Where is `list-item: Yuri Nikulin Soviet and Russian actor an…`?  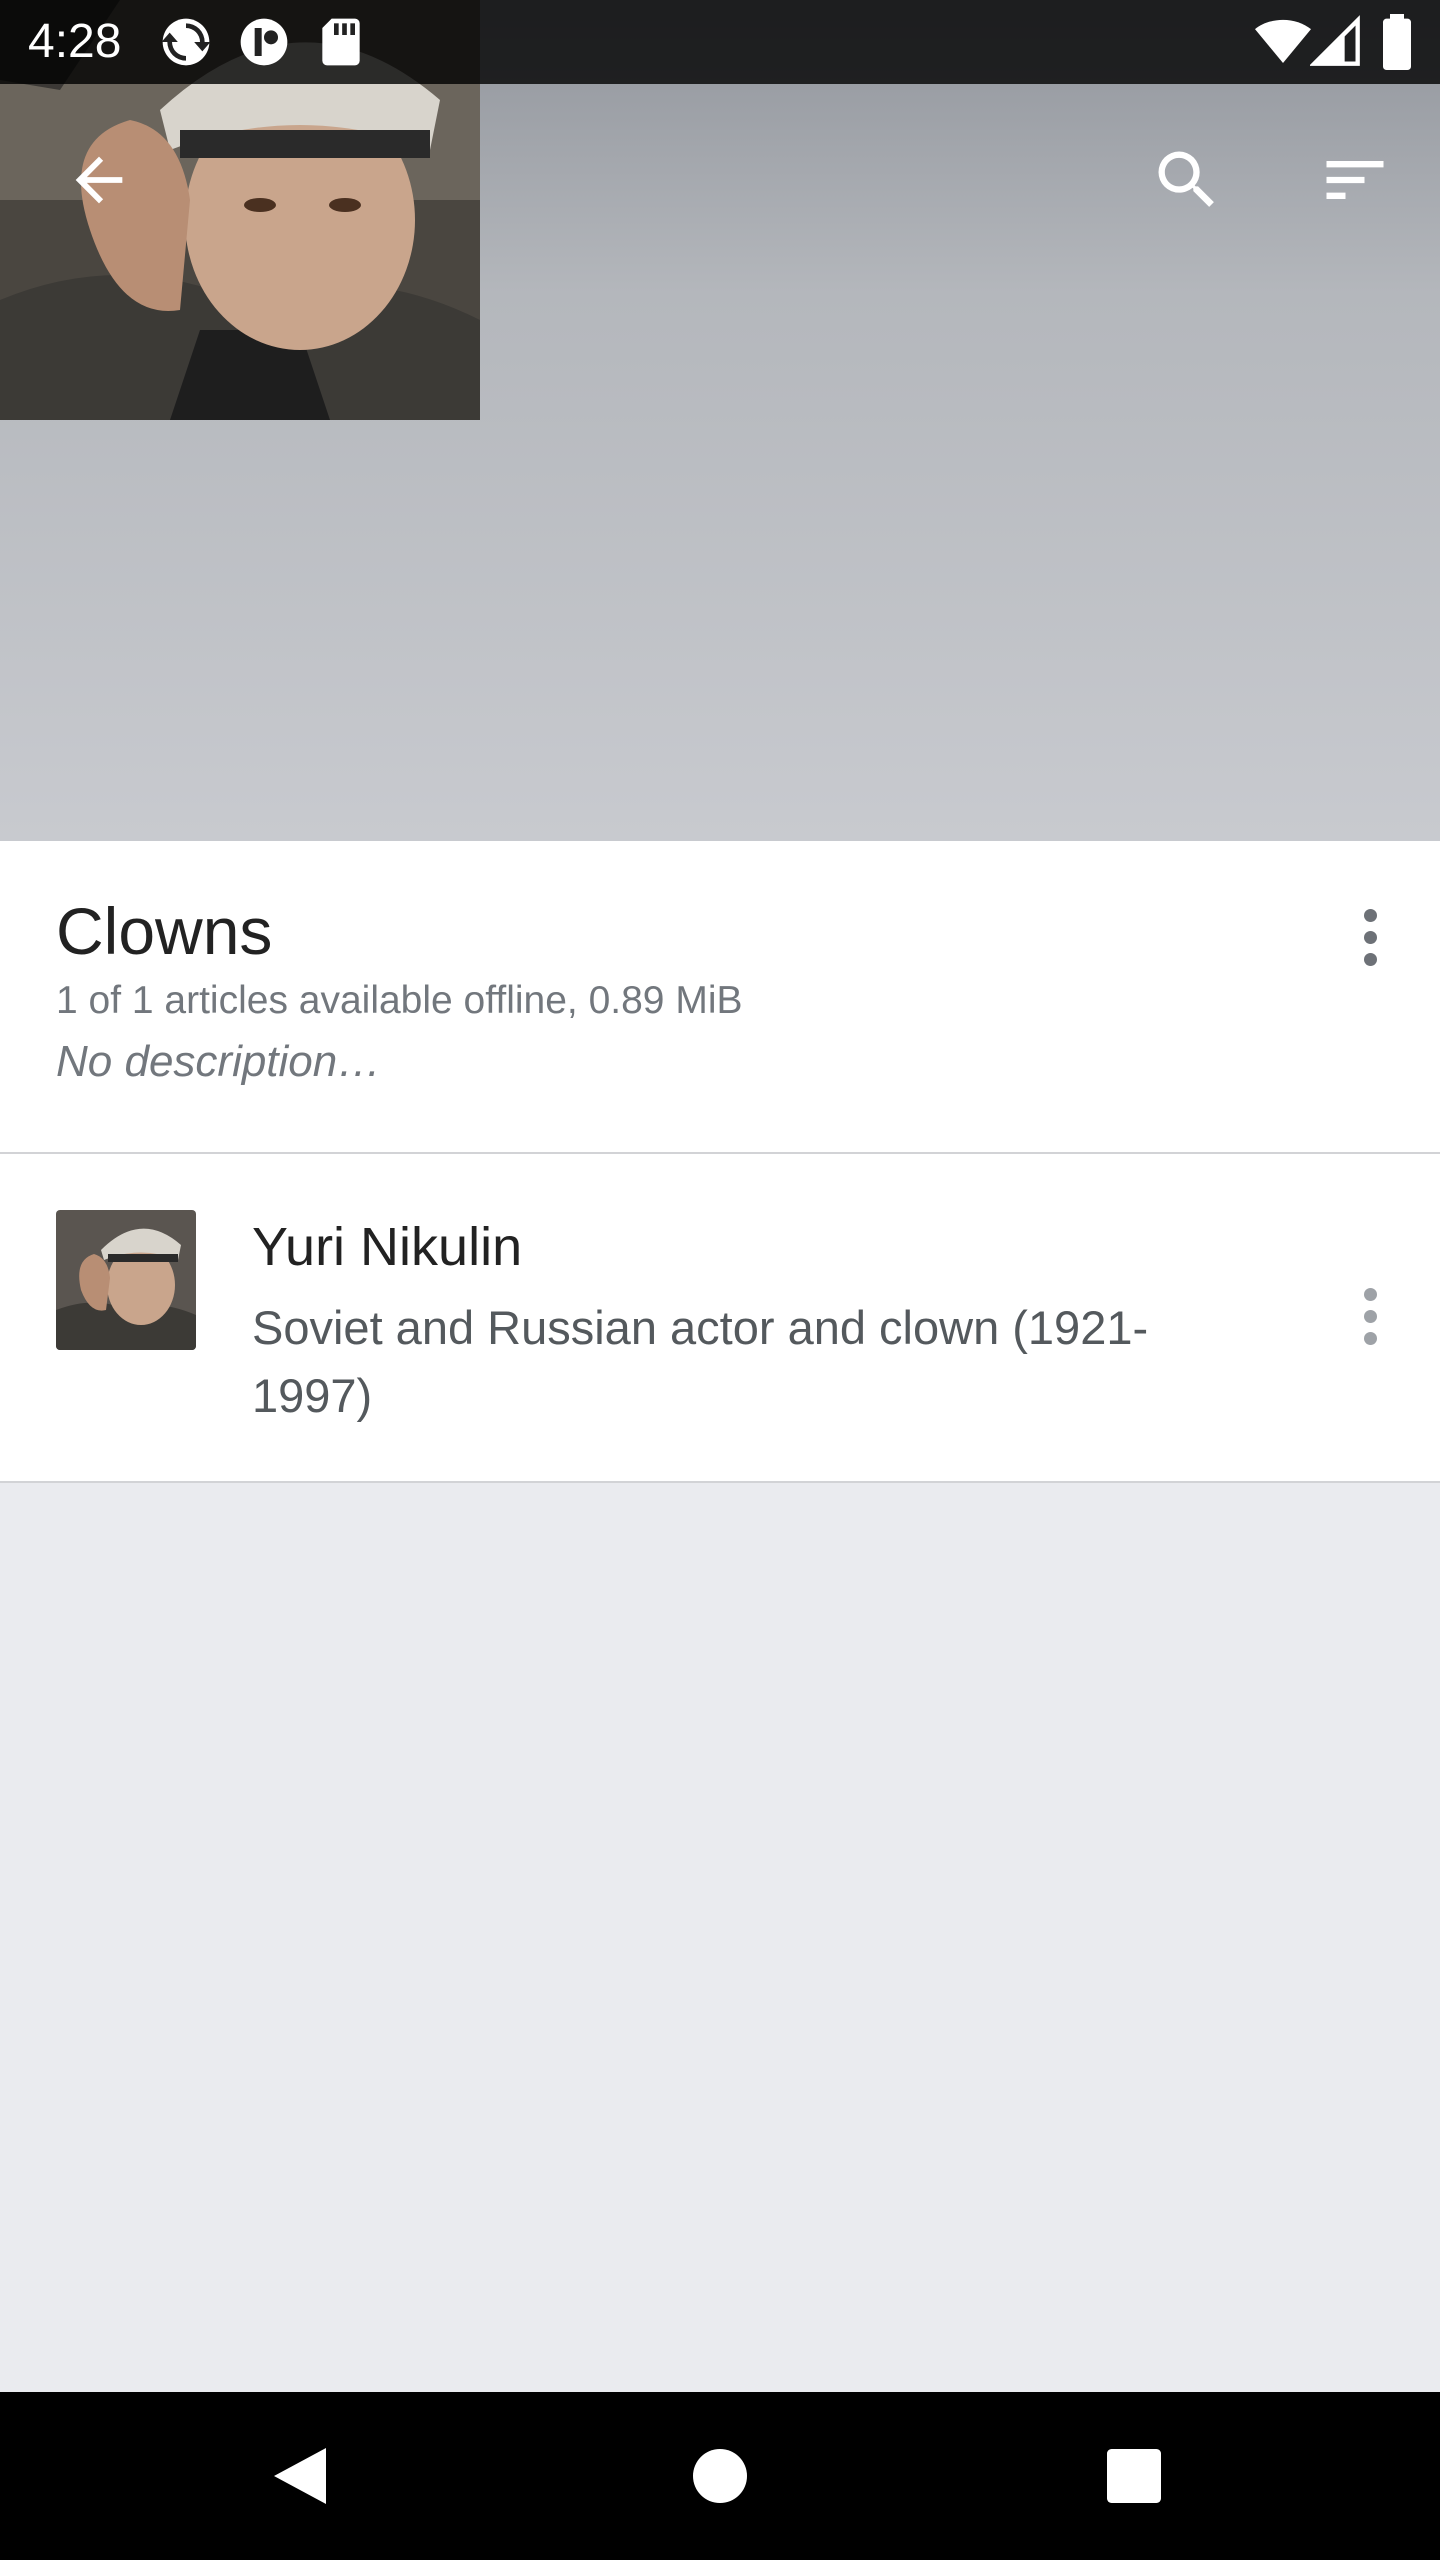
list-item: Yuri Nikulin Soviet and Russian actor an… is located at coordinates (720, 1318).